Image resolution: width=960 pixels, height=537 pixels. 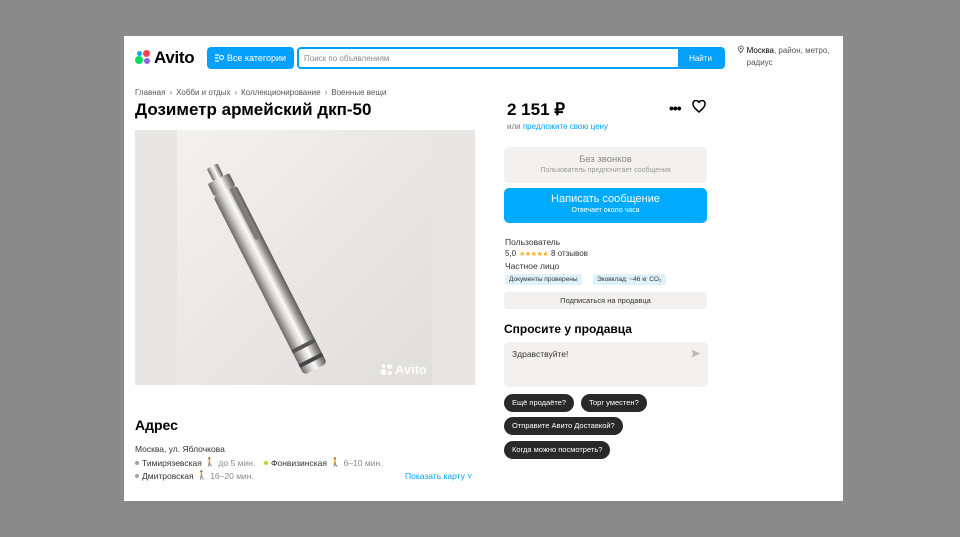 I want to click on reviews-count: 8 отзывов, so click(x=569, y=253).